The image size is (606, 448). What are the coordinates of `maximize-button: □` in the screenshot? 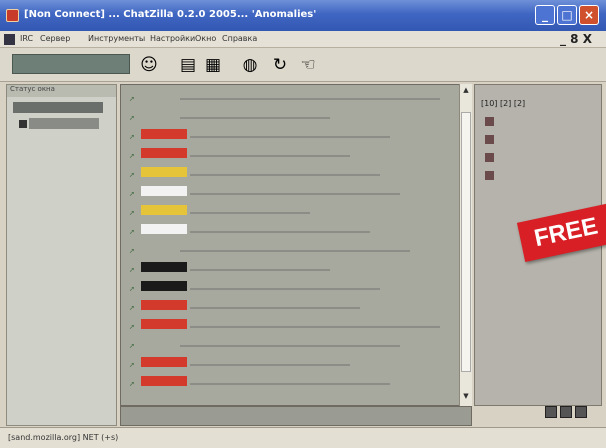 It's located at (567, 15).